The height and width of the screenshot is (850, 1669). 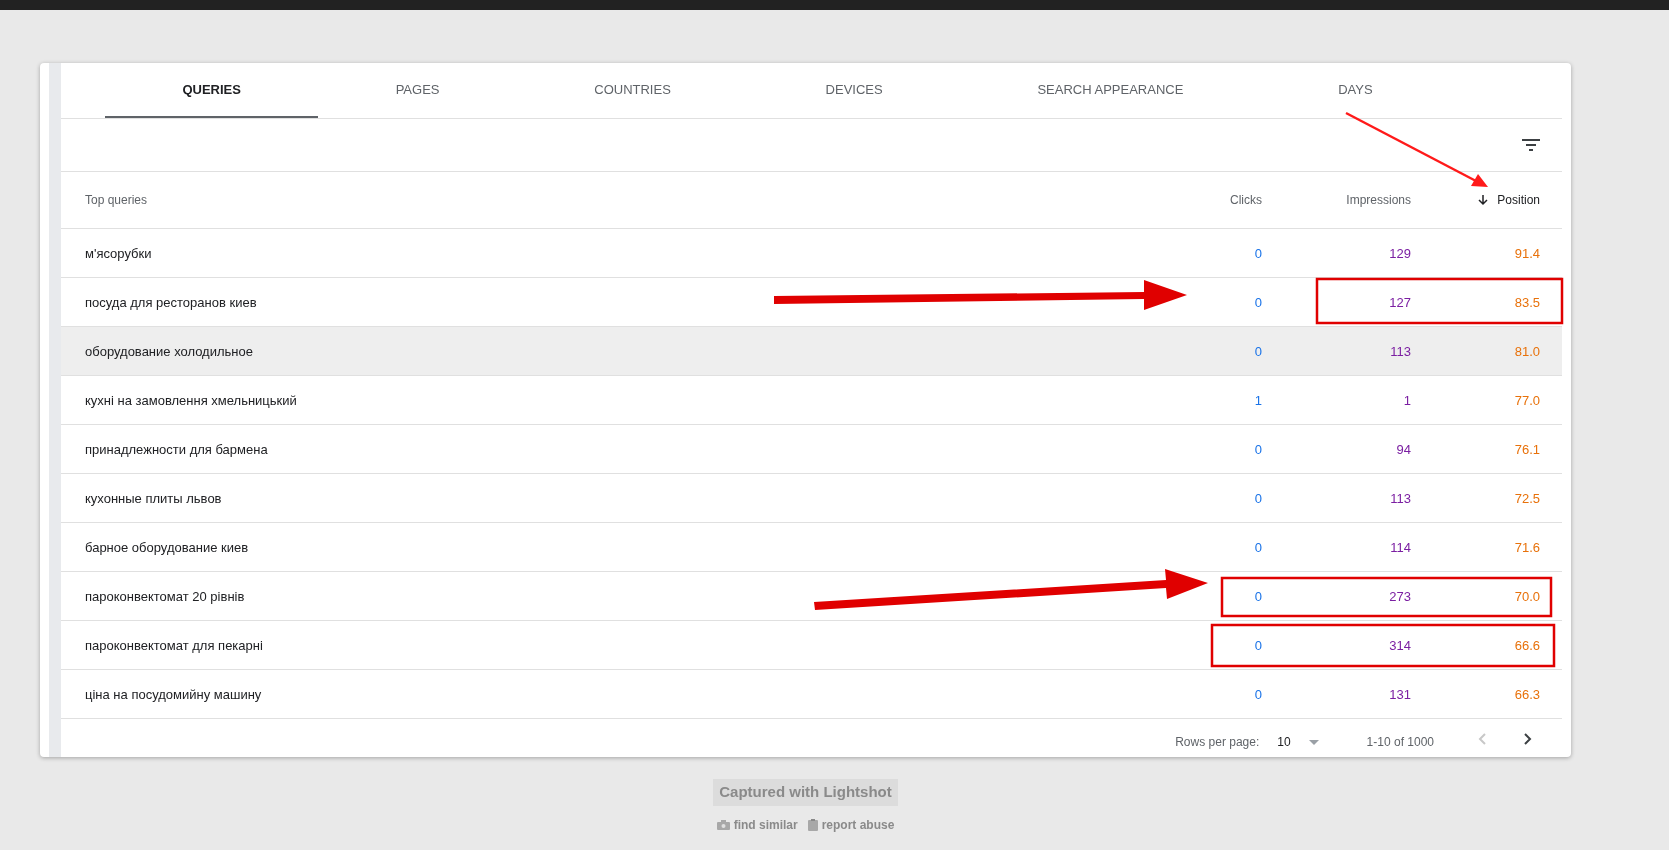 What do you see at coordinates (1400, 253) in the screenshot?
I see `impressions-cell: 129` at bounding box center [1400, 253].